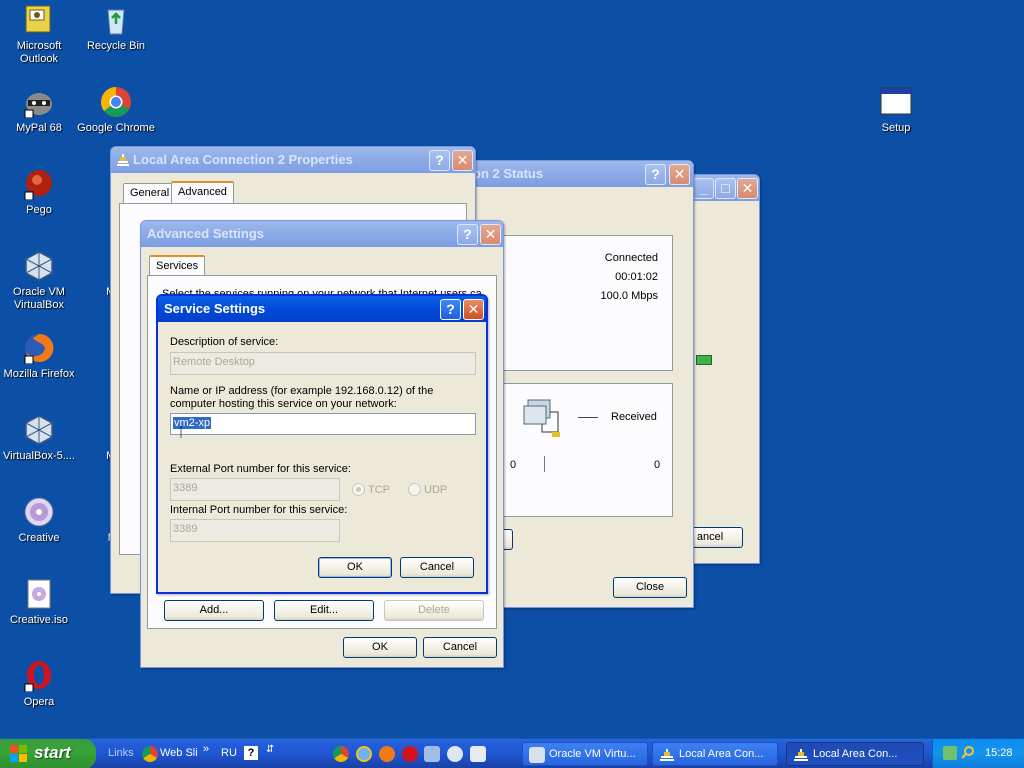 The width and height of the screenshot is (1024, 768). I want to click on desktop-icon-firefox: Mozilla Firefox, so click(39, 356).